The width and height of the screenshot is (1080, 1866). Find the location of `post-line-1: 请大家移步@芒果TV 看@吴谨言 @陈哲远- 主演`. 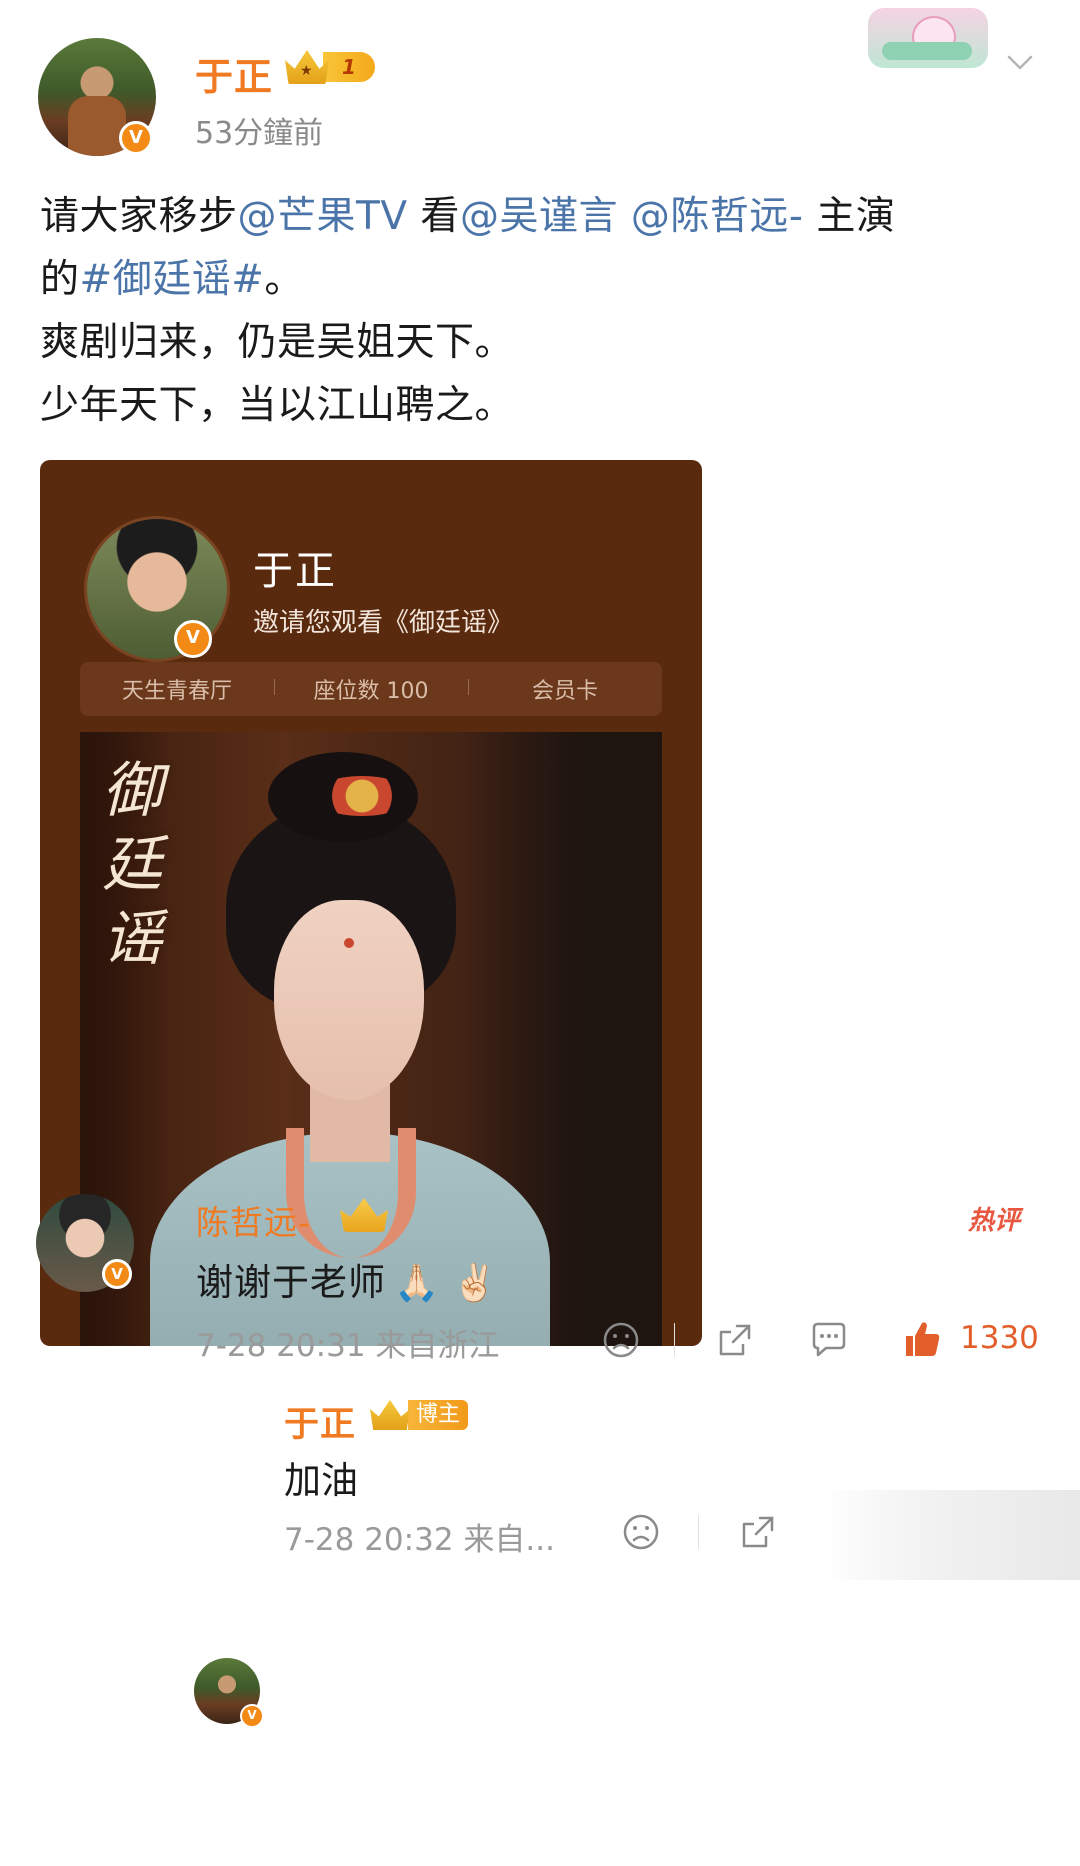

post-line-1: 请大家移步@芒果TV 看@吴谨言 @陈哲远- 主演 is located at coordinates (540, 216).